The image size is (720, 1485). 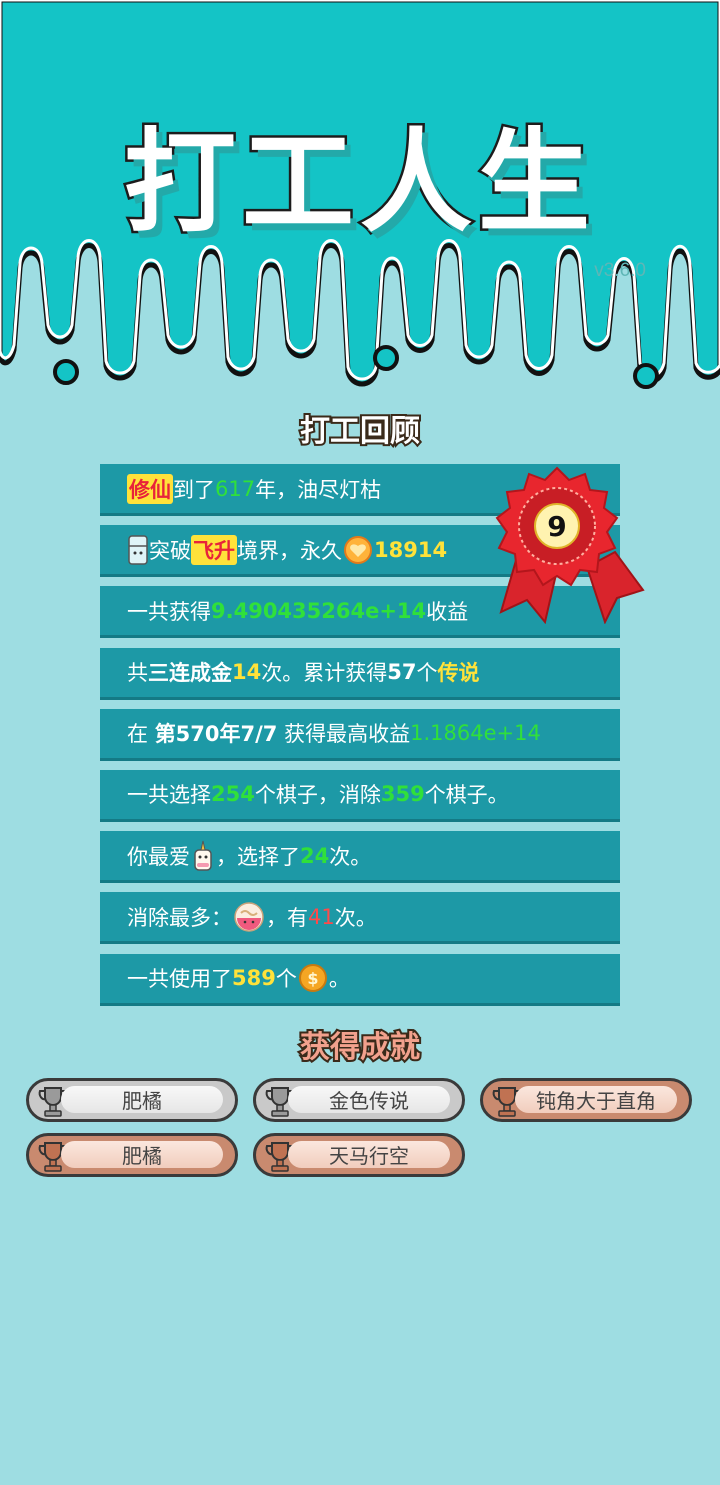 What do you see at coordinates (319, 610) in the screenshot?
I see `total-income-value: 9.490435264e+14` at bounding box center [319, 610].